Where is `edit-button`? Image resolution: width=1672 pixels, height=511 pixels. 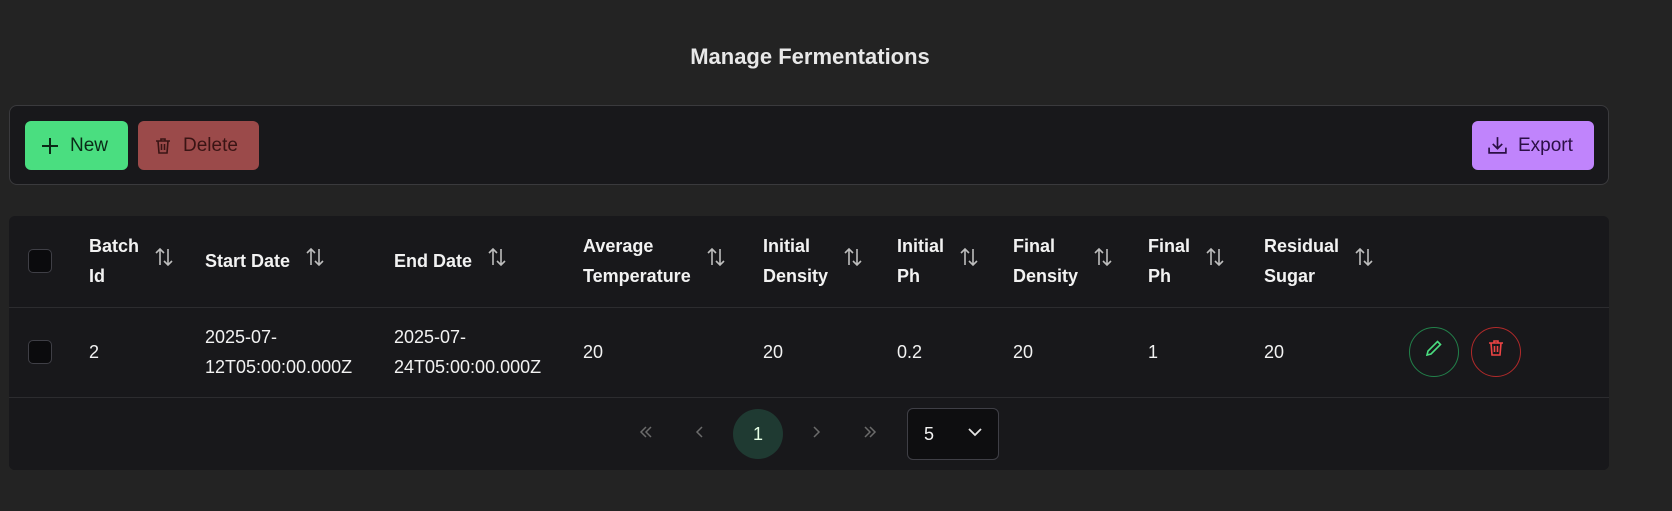 edit-button is located at coordinates (1434, 352).